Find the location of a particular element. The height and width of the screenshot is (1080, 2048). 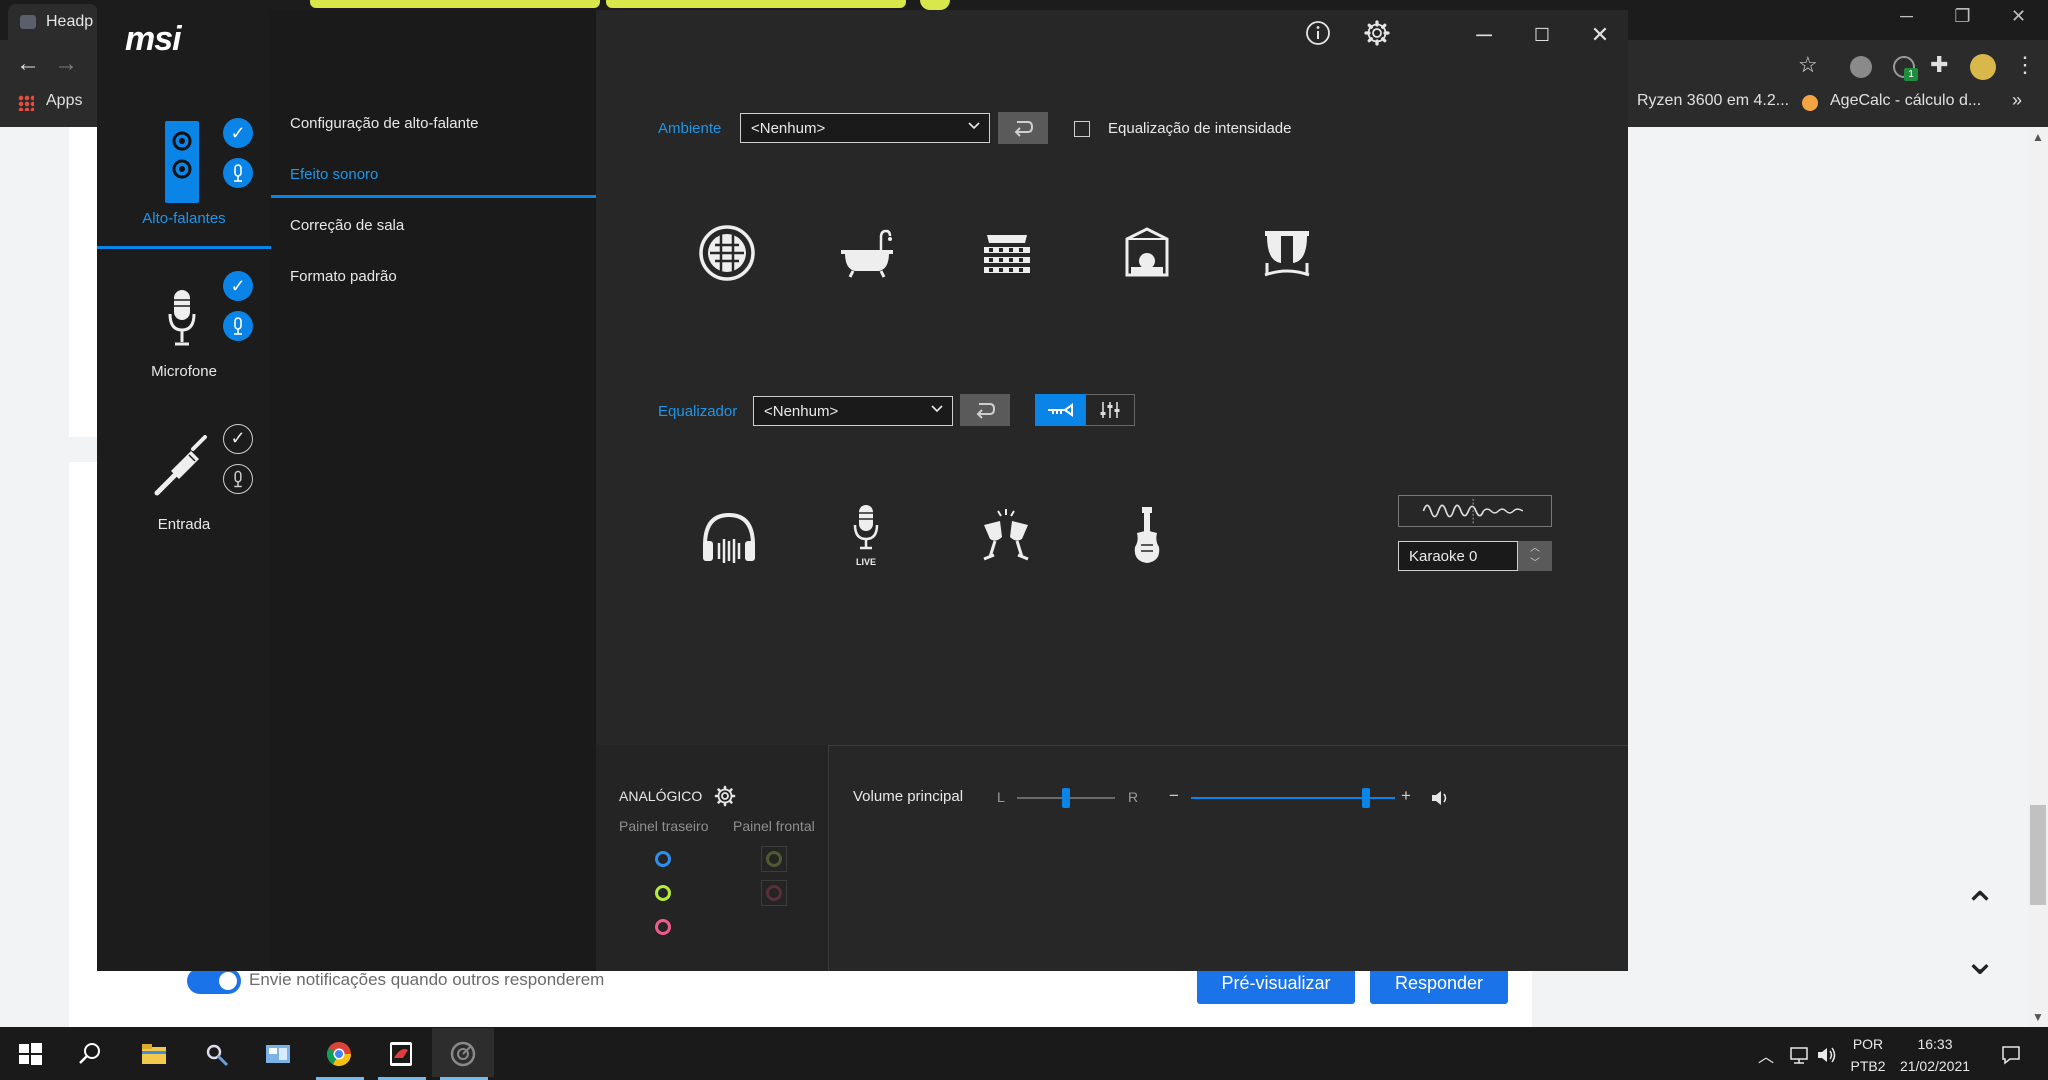

equalizer-reset-button is located at coordinates (985, 410).